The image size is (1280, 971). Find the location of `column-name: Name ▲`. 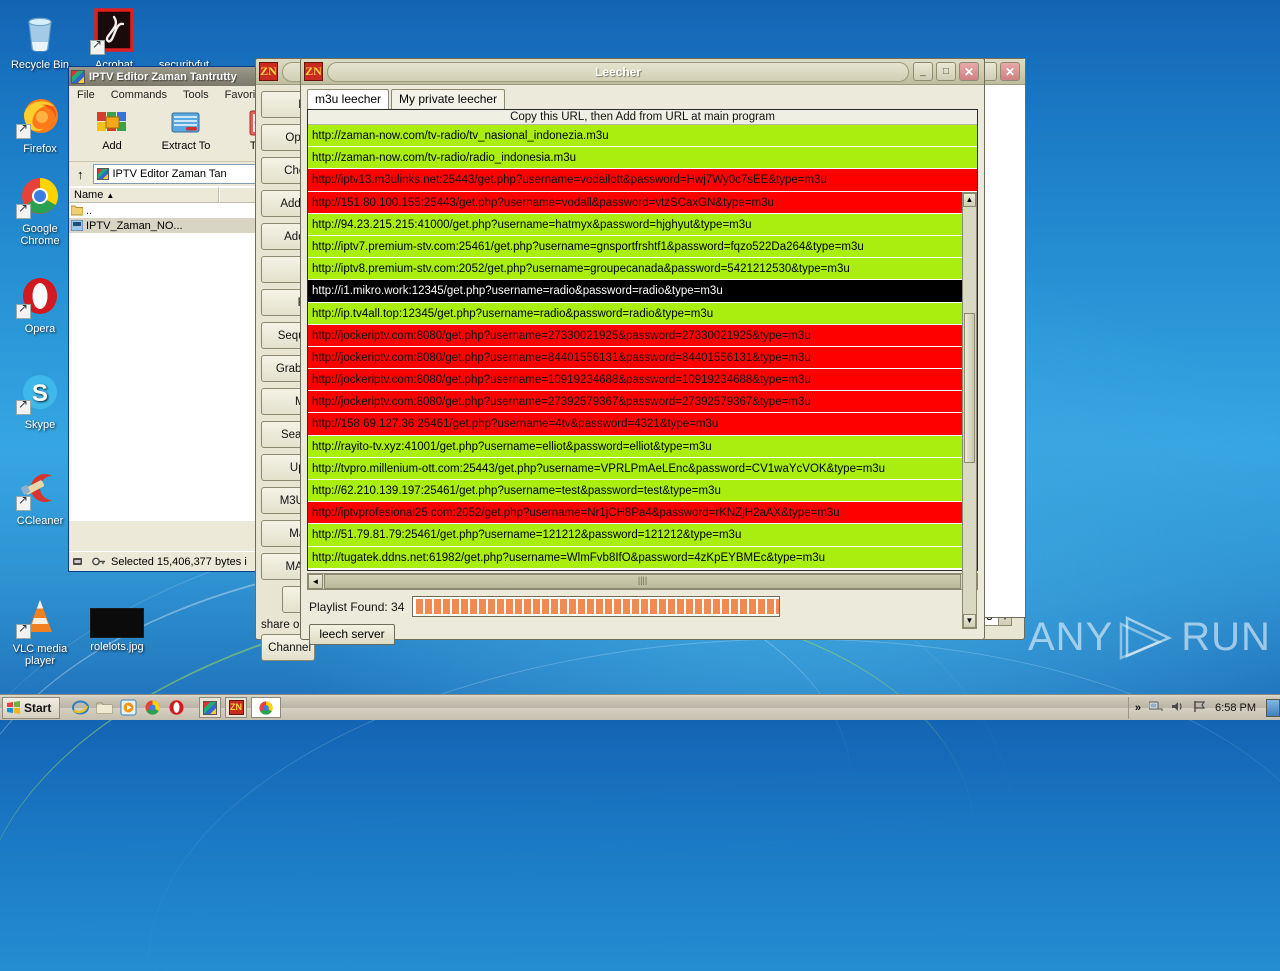

column-name: Name ▲ is located at coordinates (144, 195).